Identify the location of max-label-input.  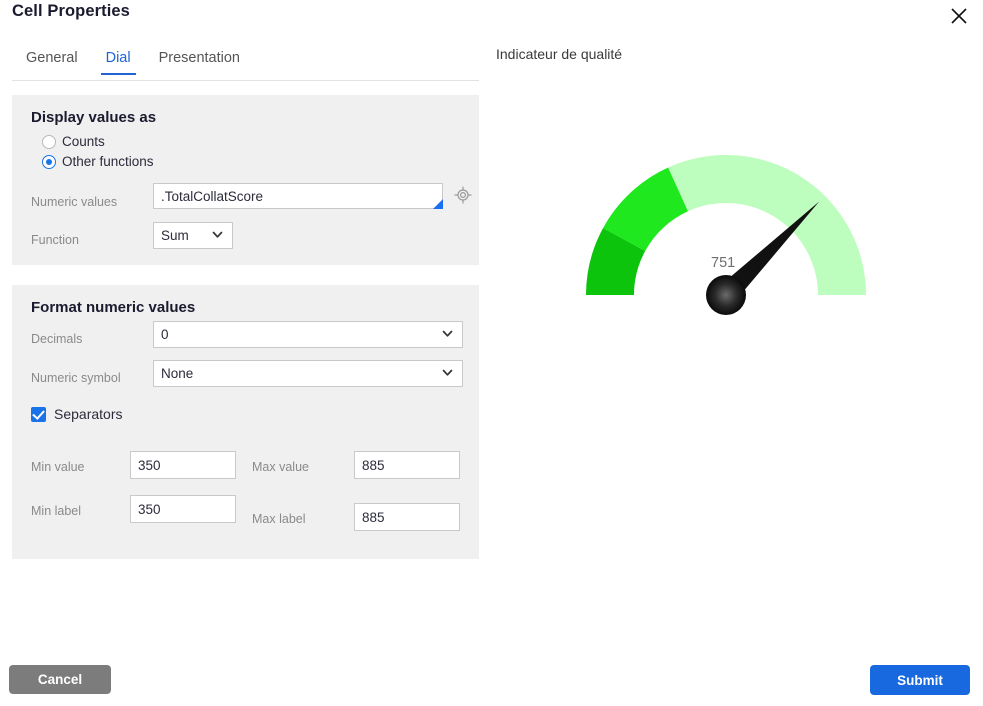
(407, 517).